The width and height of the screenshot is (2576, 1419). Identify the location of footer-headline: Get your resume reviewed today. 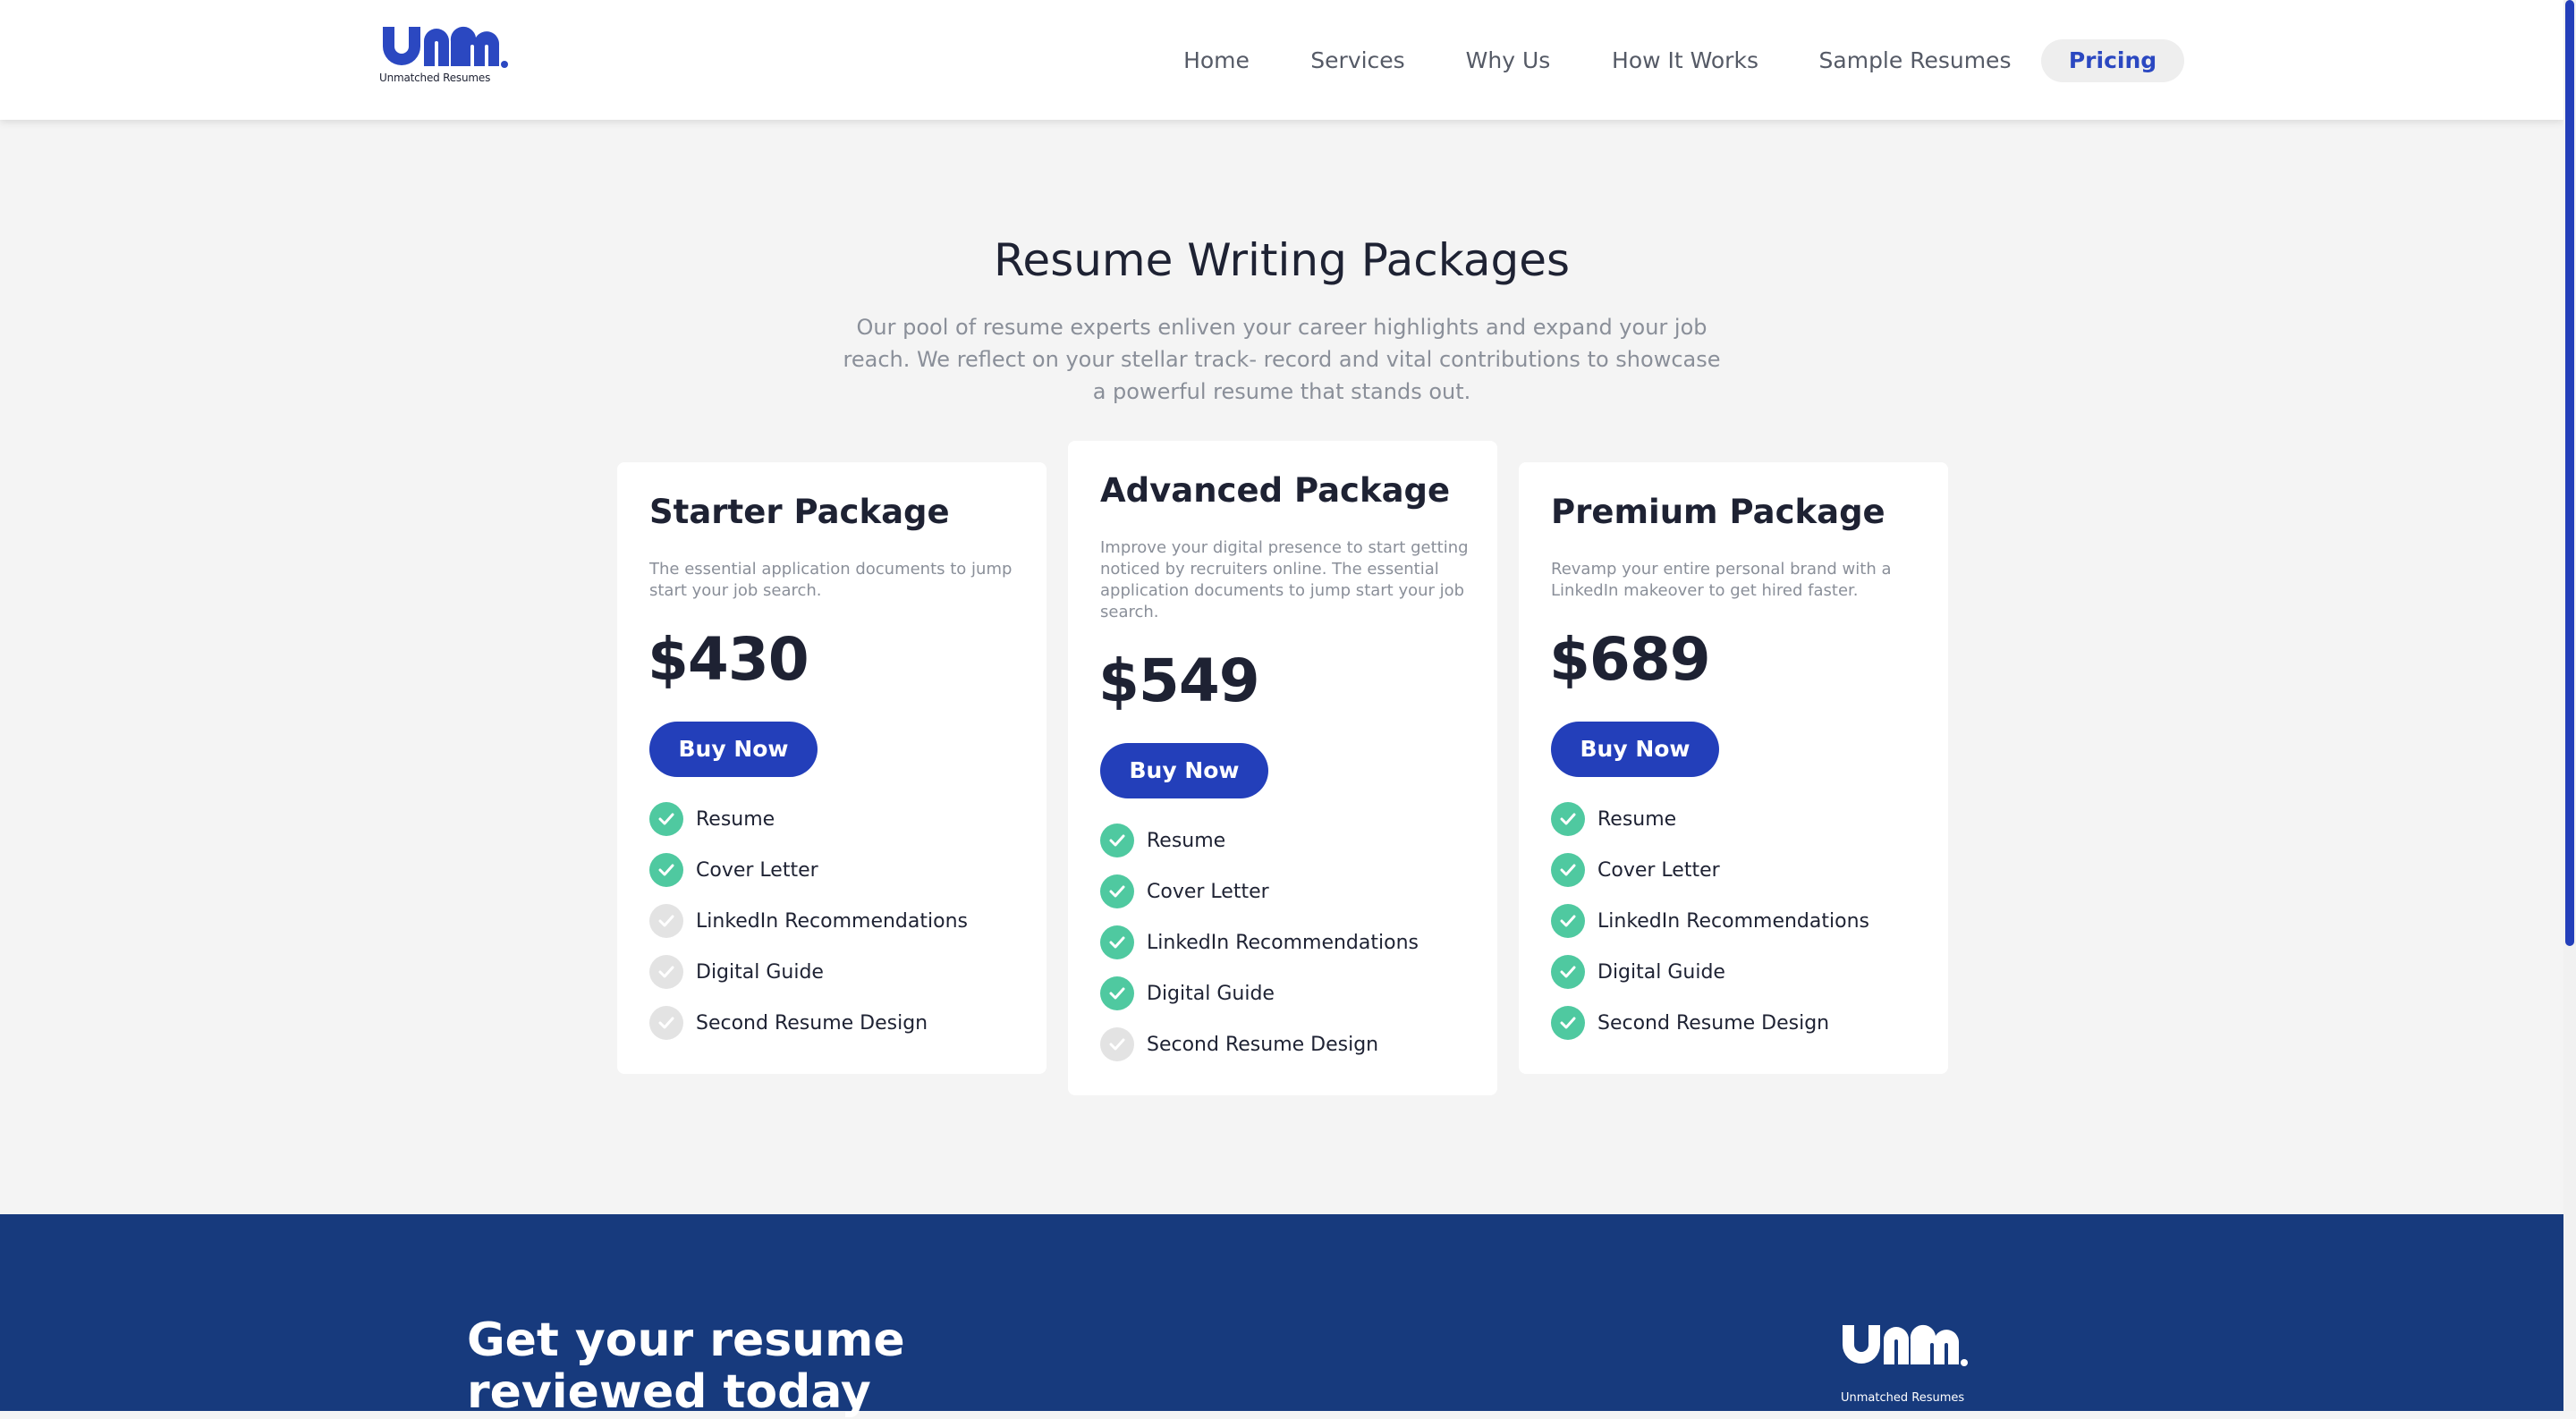
(686, 1366).